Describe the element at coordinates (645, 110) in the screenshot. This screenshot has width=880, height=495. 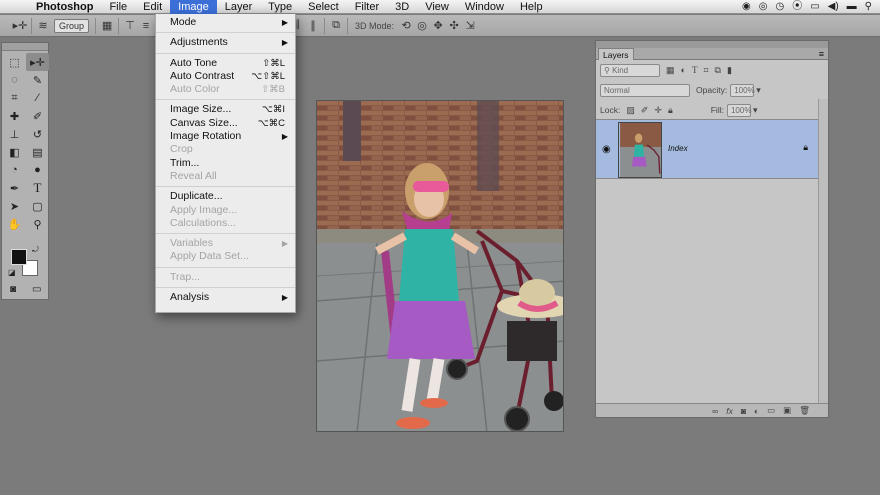
I see `lock-paint-icon: ✐` at that location.